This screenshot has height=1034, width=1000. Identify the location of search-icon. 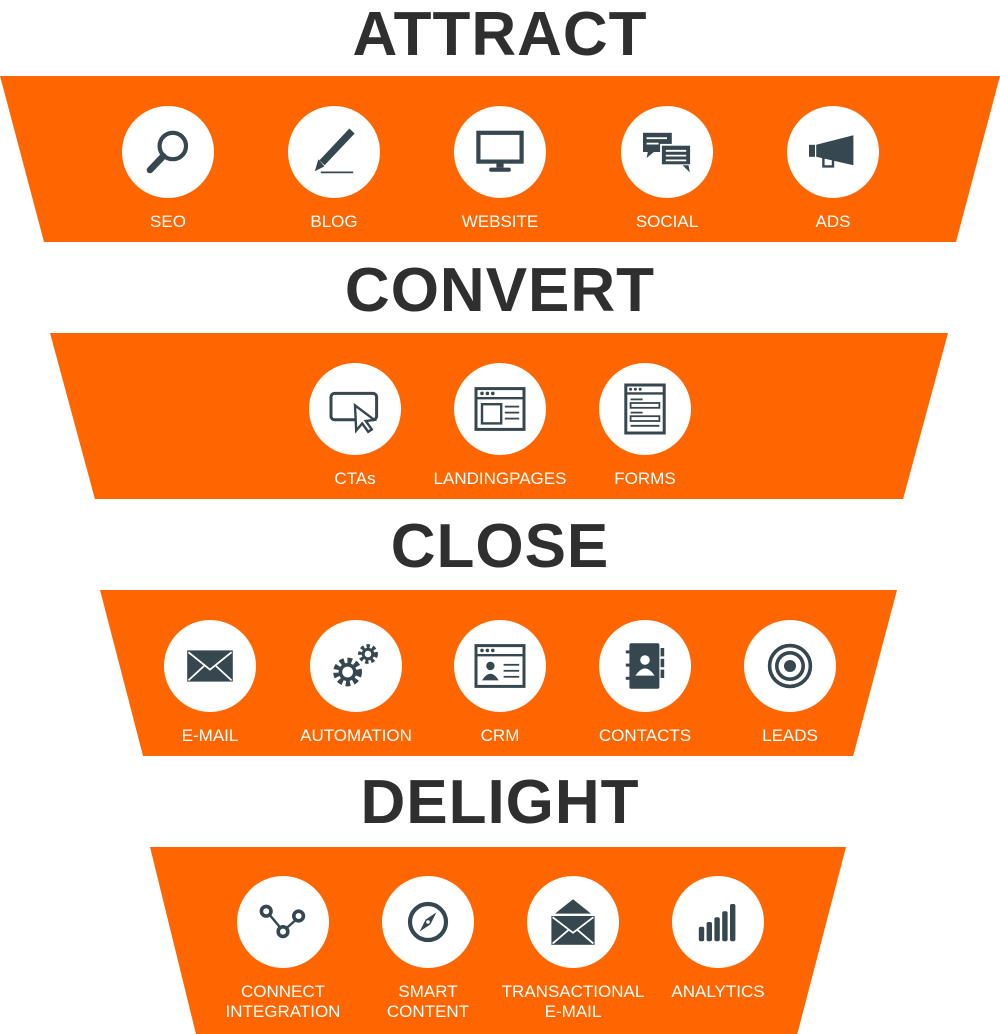
(167, 152).